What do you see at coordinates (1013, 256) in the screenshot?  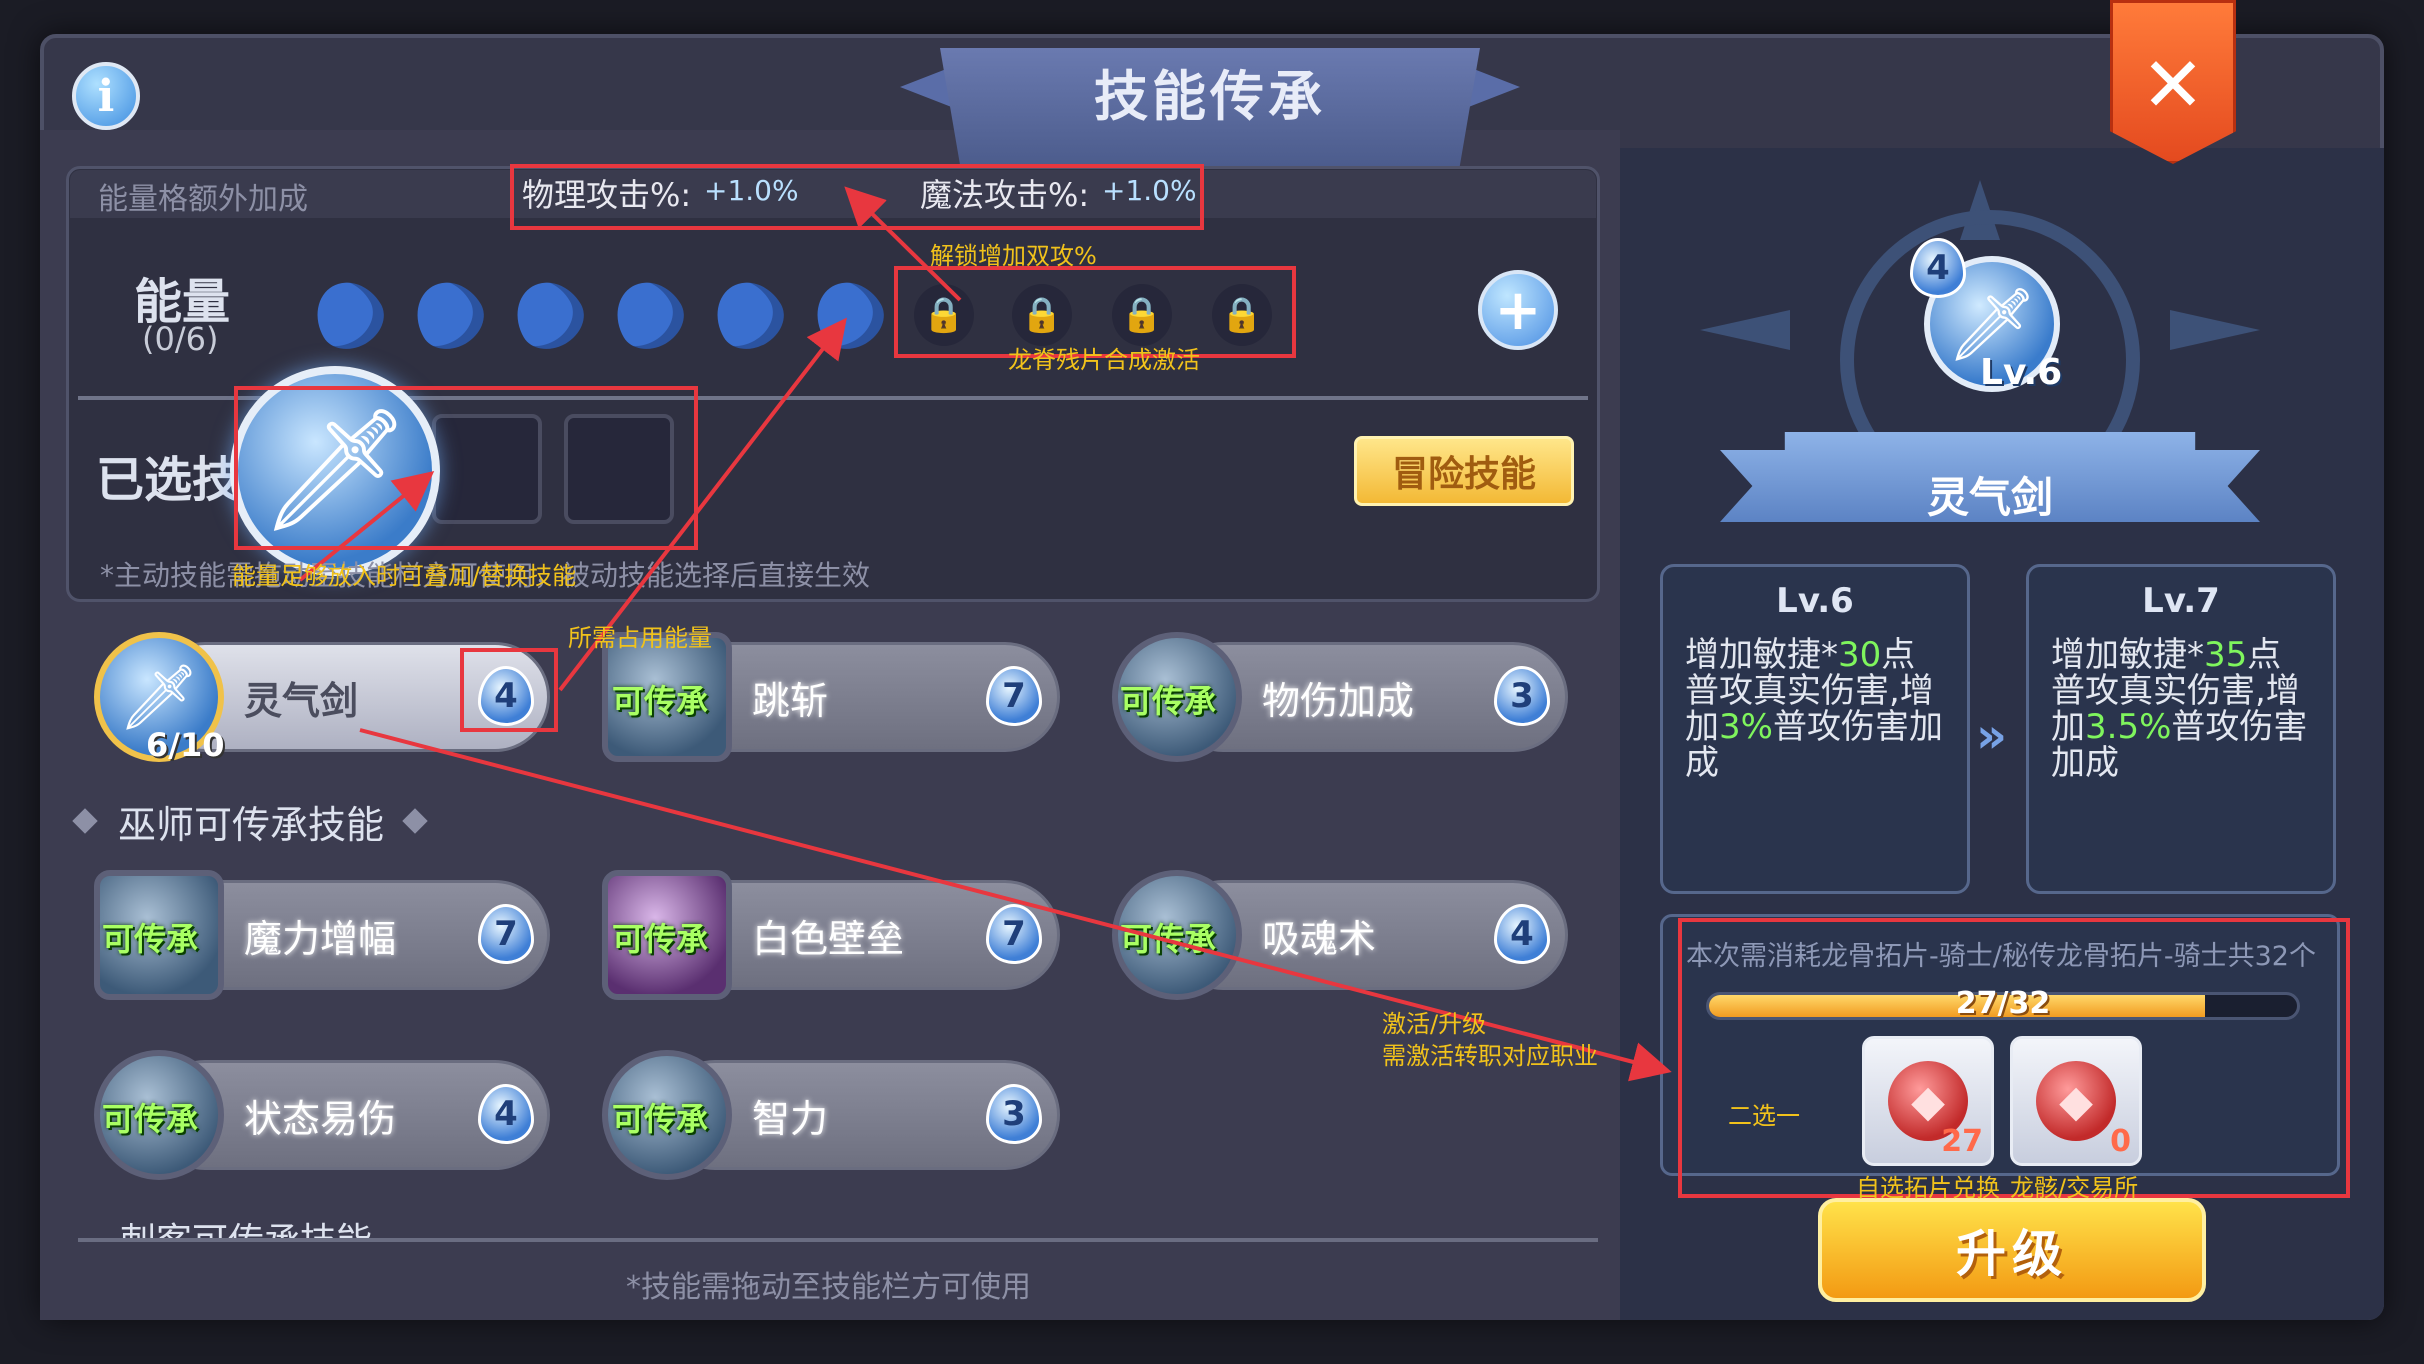 I see `annotation-unlock: 解锁增加双攻%` at bounding box center [1013, 256].